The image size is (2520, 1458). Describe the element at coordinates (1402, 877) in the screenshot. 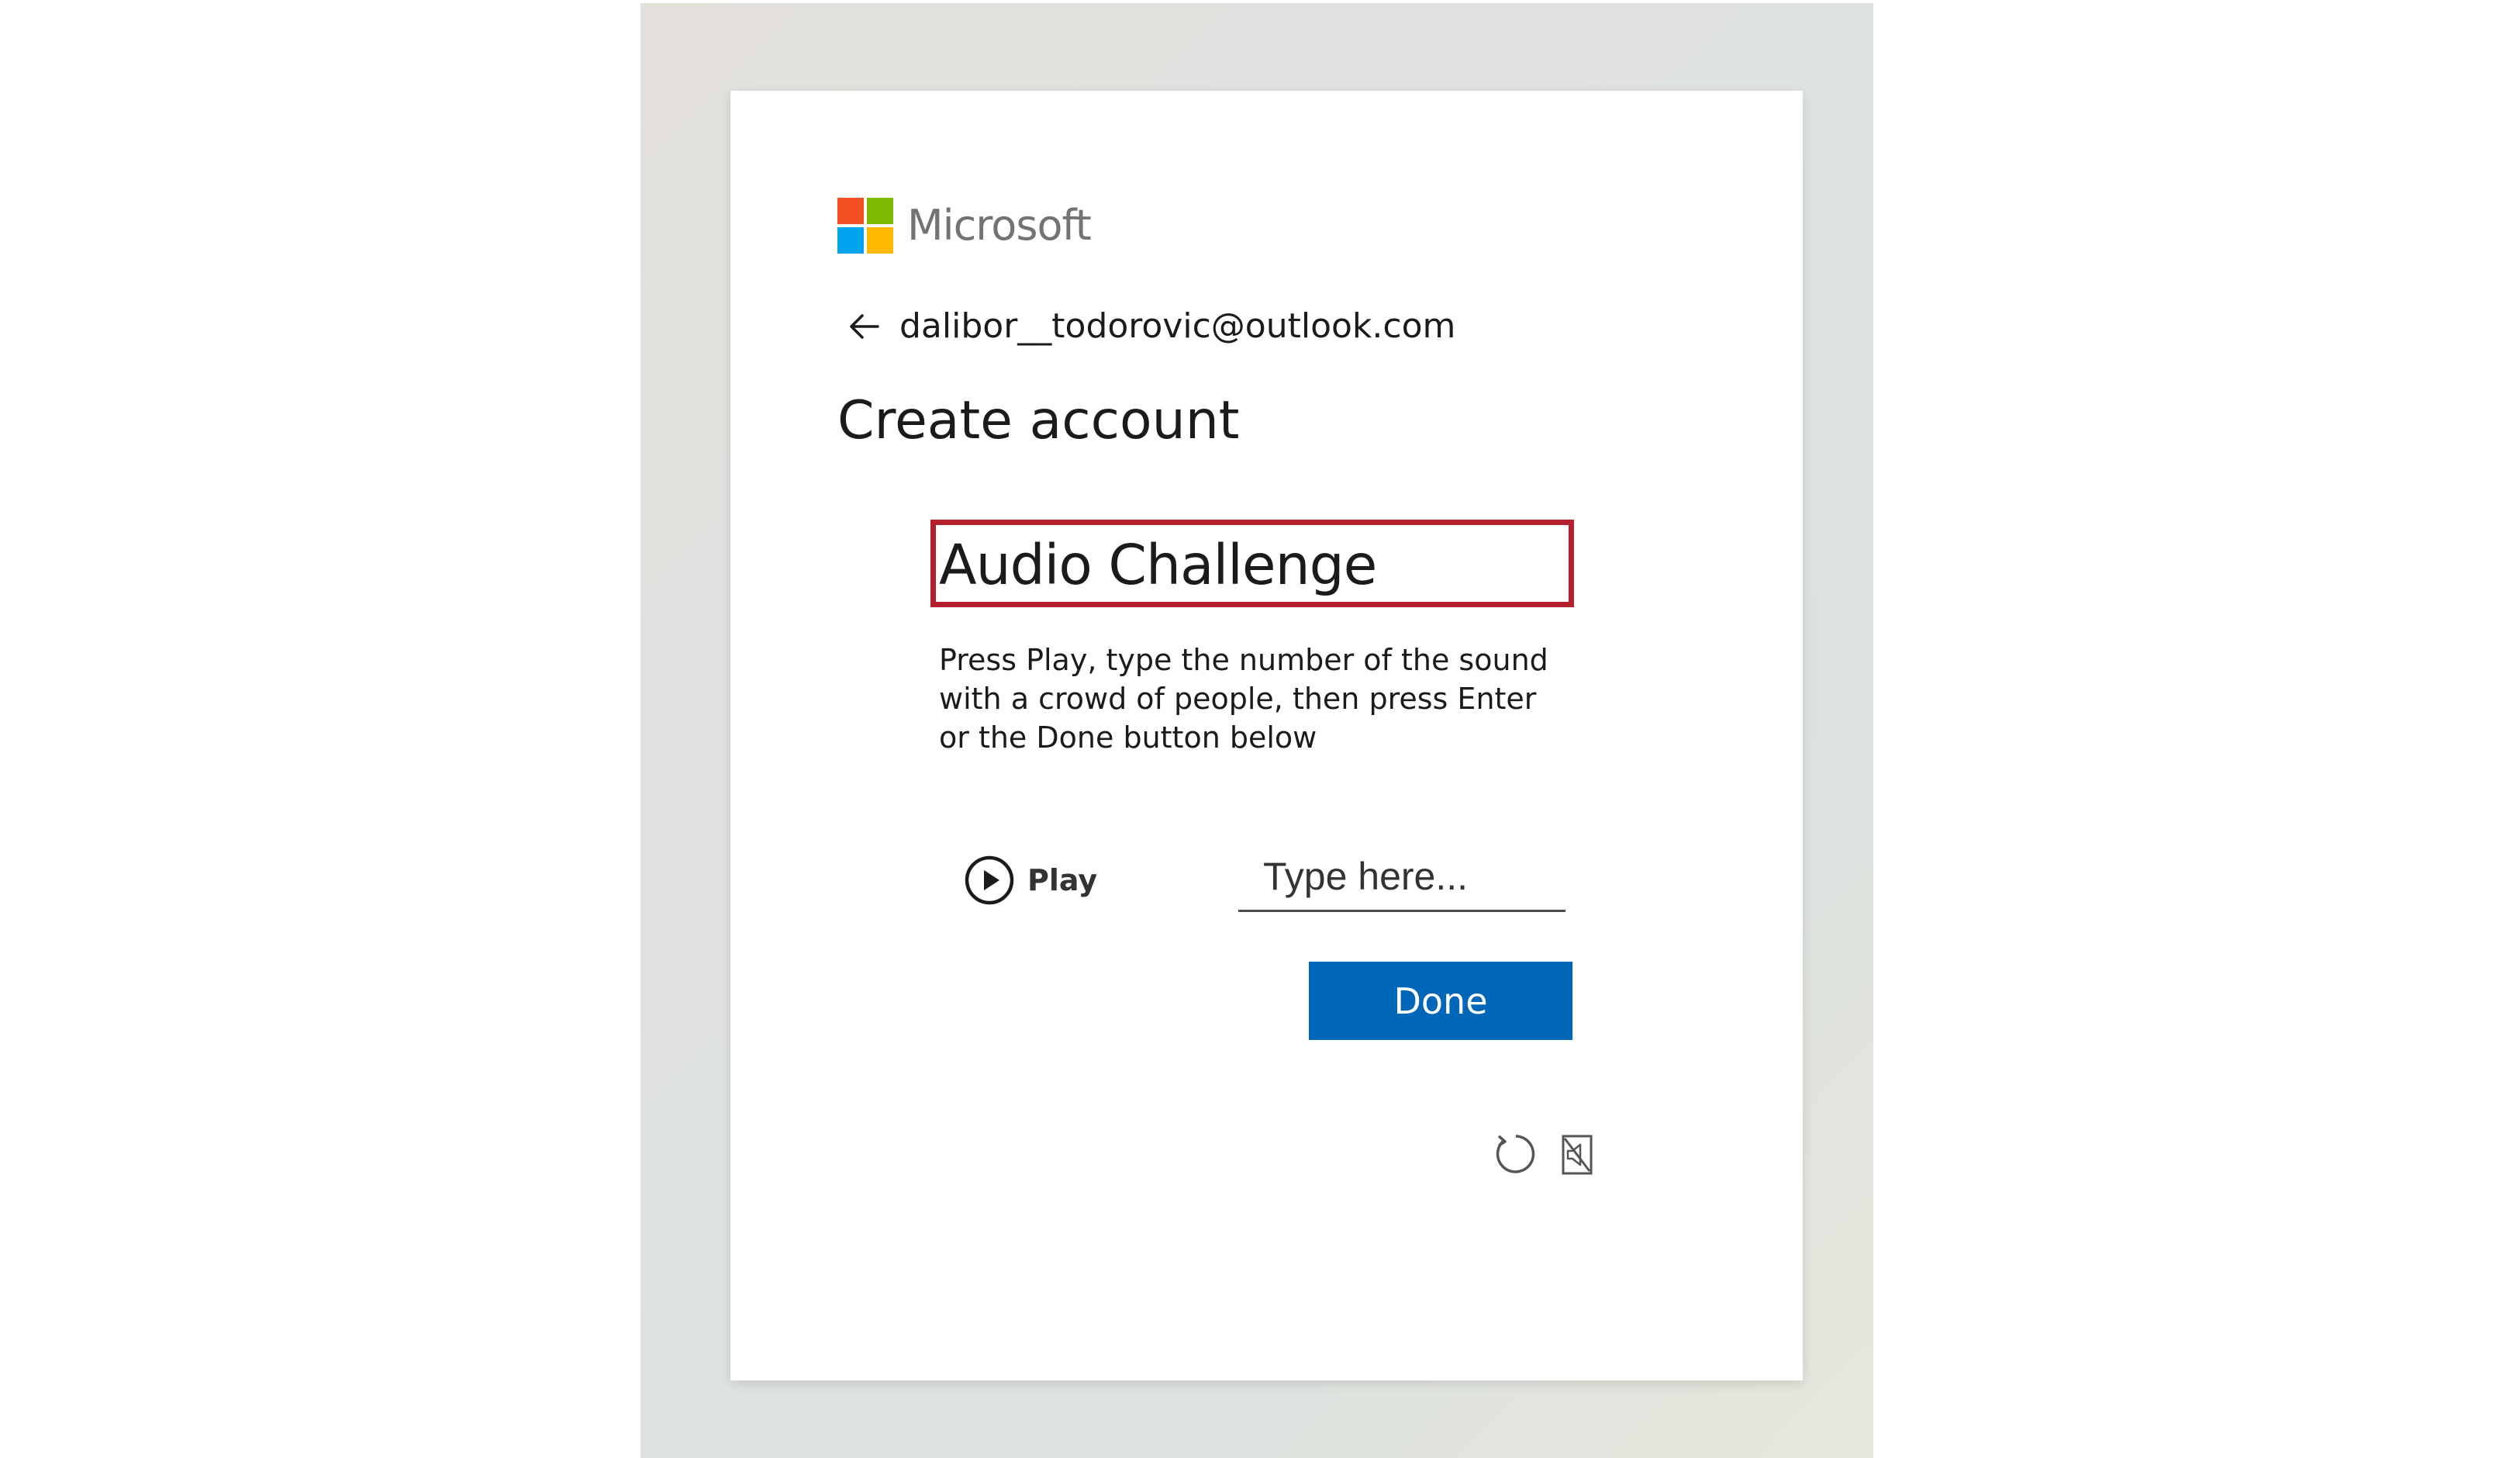

I see `answer-input` at that location.